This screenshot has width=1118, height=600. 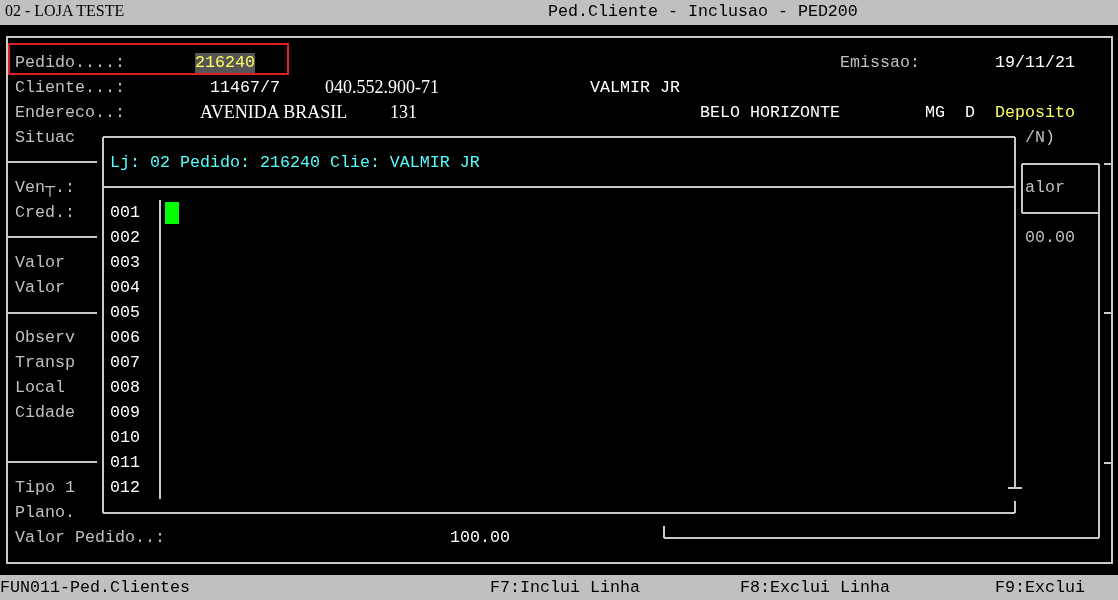 What do you see at coordinates (274, 112) in the screenshot?
I see `field-value: AVENIDA BRASIL` at bounding box center [274, 112].